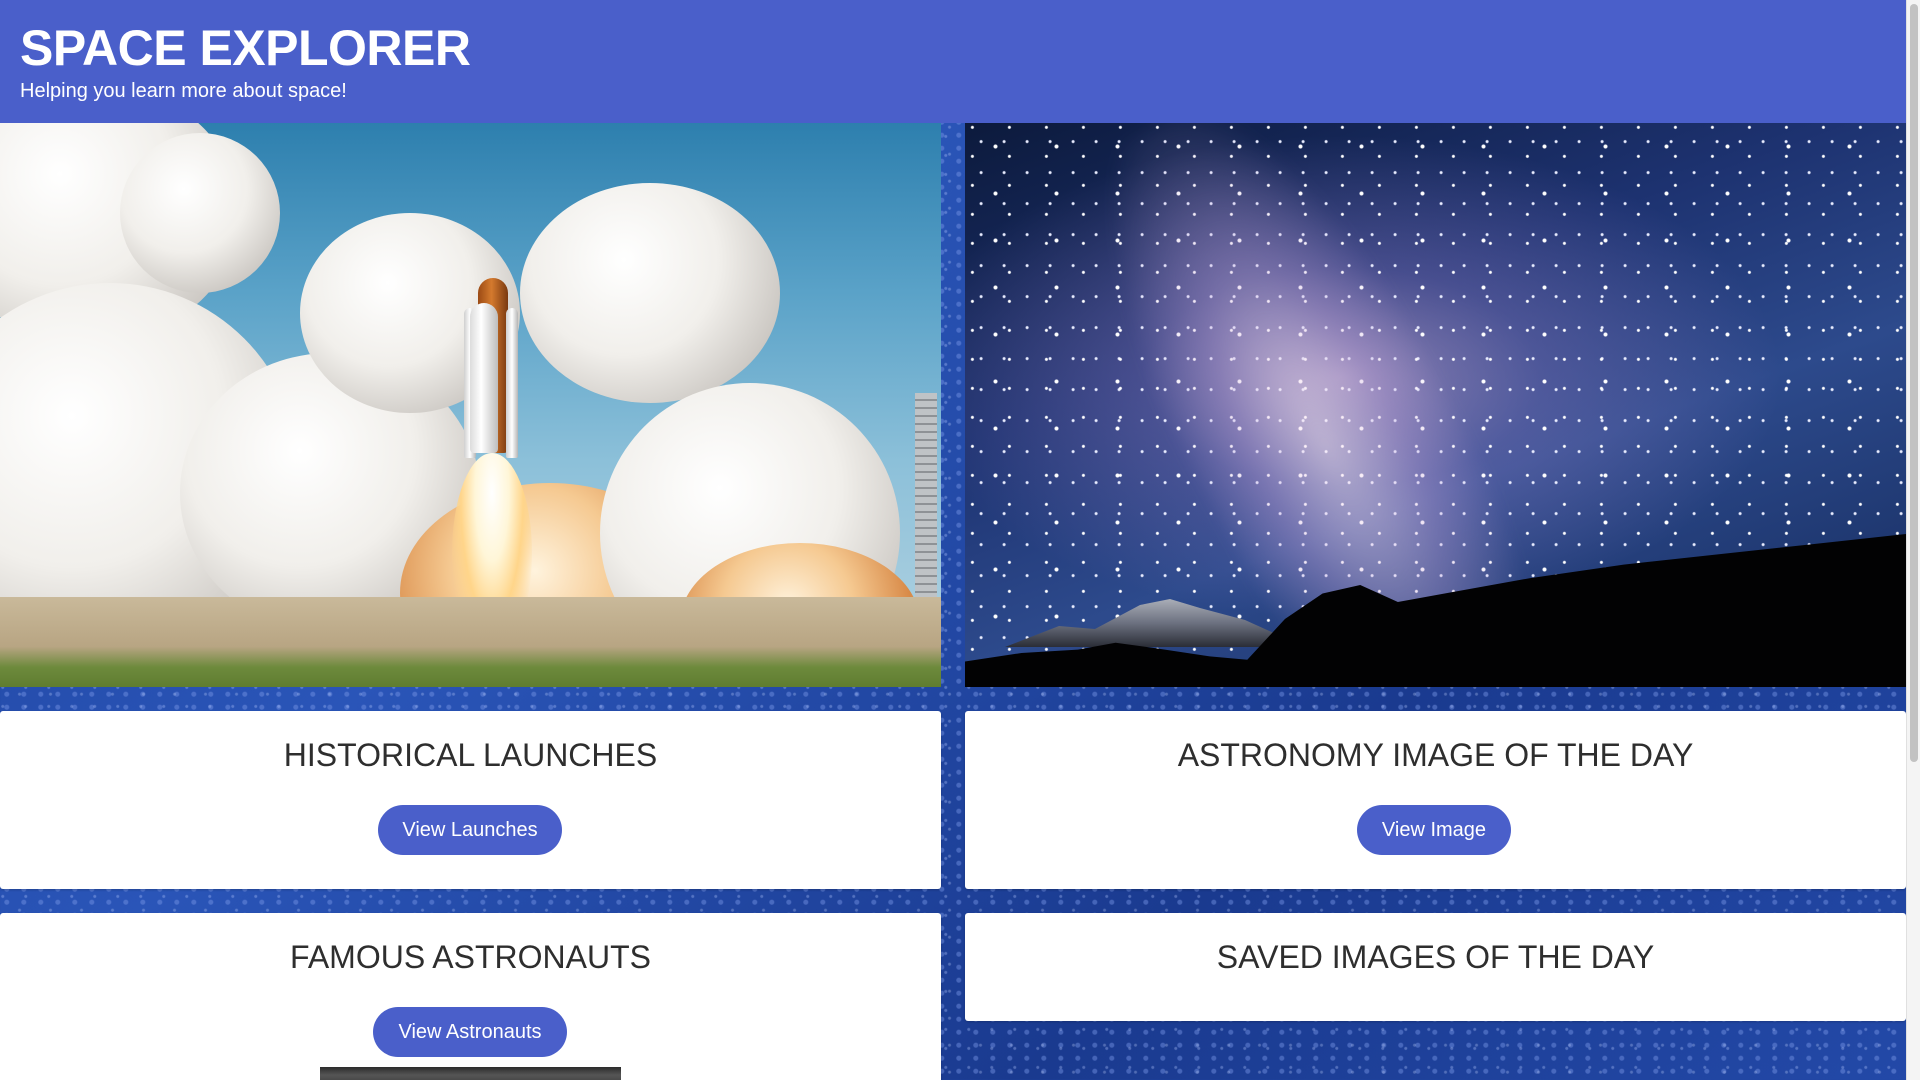 This screenshot has width=1920, height=1080. I want to click on saved-images-card: SAVED IMAGES OF THE DAY, so click(1435, 967).